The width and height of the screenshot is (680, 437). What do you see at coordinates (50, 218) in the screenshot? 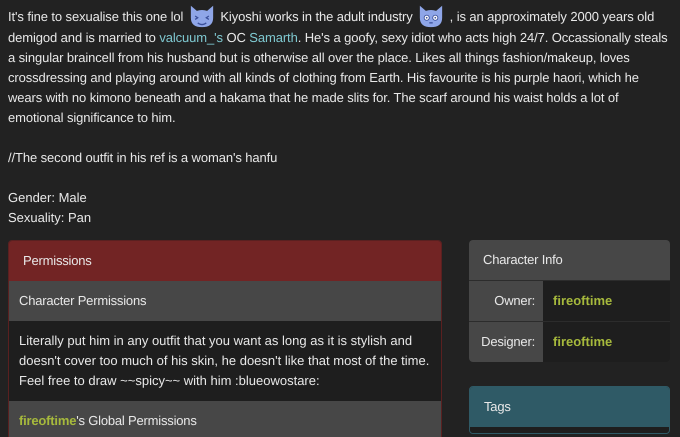
I see `fact-text: Sexuality: Pan` at bounding box center [50, 218].